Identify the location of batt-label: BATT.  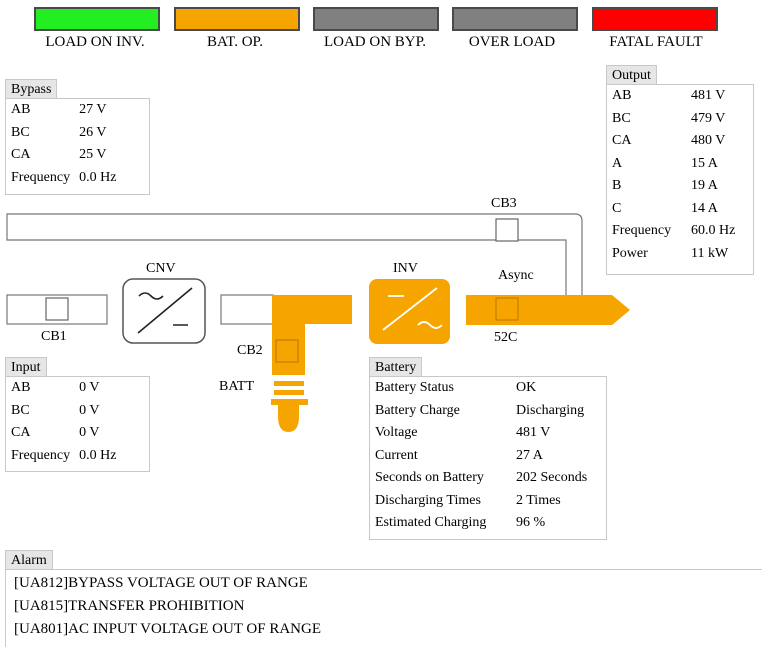
(236, 386).